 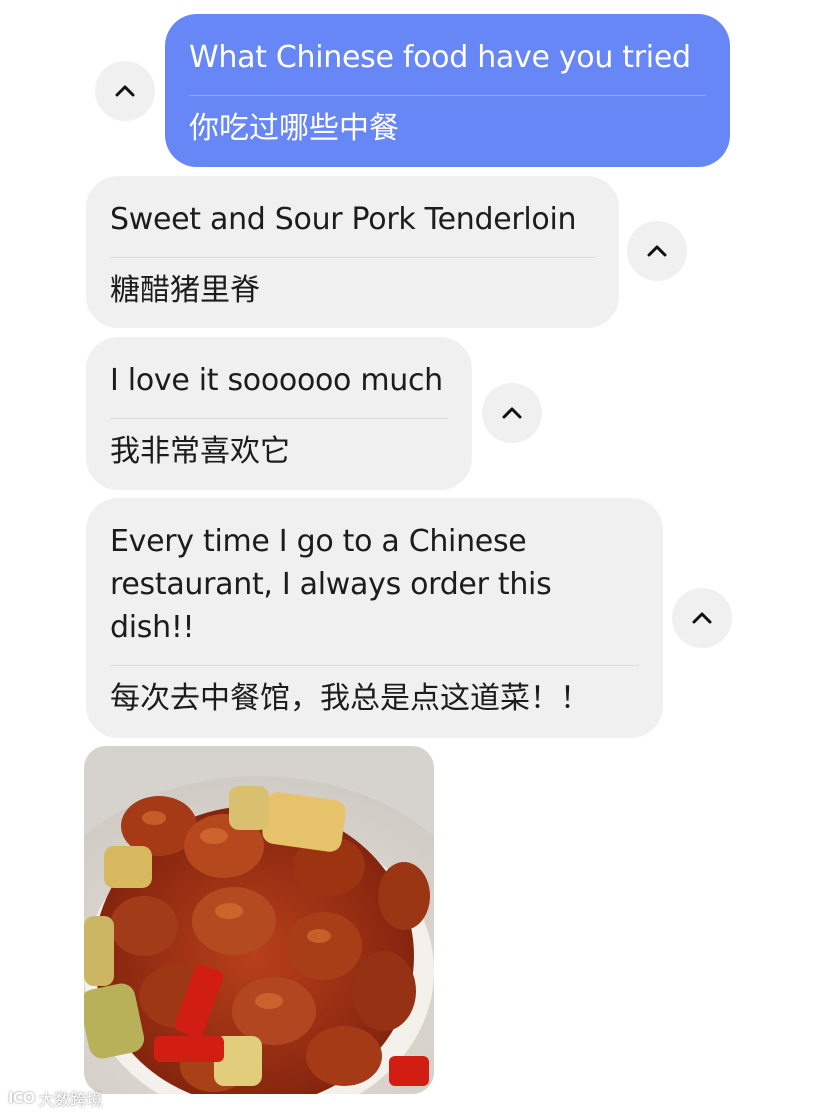 I want to click on watermark-logo: ICO, so click(x=21, y=1098).